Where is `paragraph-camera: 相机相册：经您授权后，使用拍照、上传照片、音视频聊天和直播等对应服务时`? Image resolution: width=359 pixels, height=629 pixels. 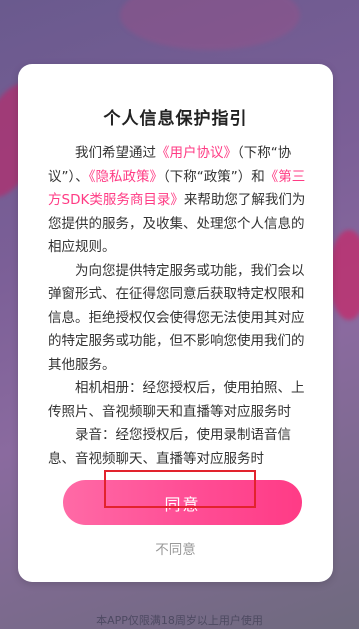
paragraph-camera: 相机相册：经您授权后，使用拍照、上传照片、音视频聊天和直播等对应服务时 is located at coordinates (176, 400).